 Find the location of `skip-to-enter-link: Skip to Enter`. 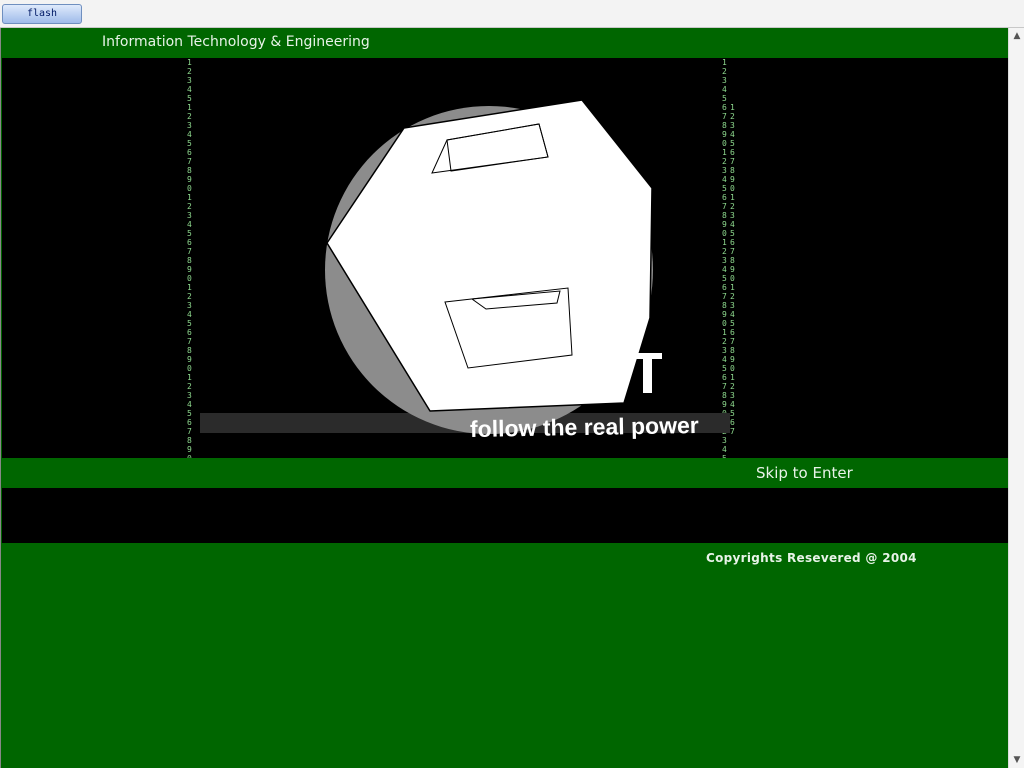

skip-to-enter-link: Skip to Enter is located at coordinates (804, 473).